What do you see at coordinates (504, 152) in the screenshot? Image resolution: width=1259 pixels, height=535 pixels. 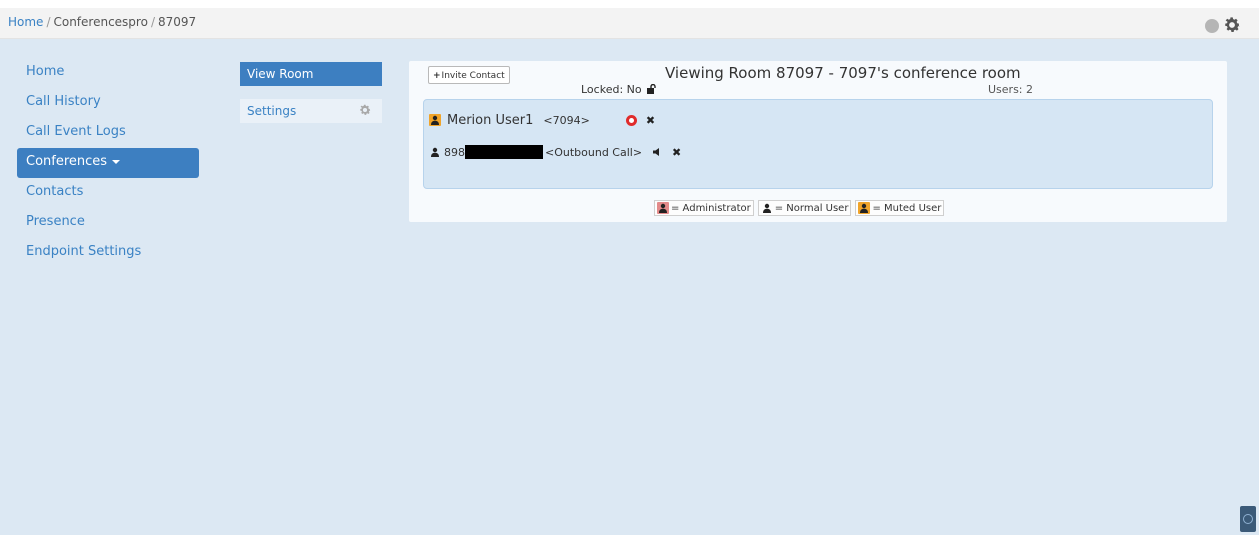 I see `redacted-number` at bounding box center [504, 152].